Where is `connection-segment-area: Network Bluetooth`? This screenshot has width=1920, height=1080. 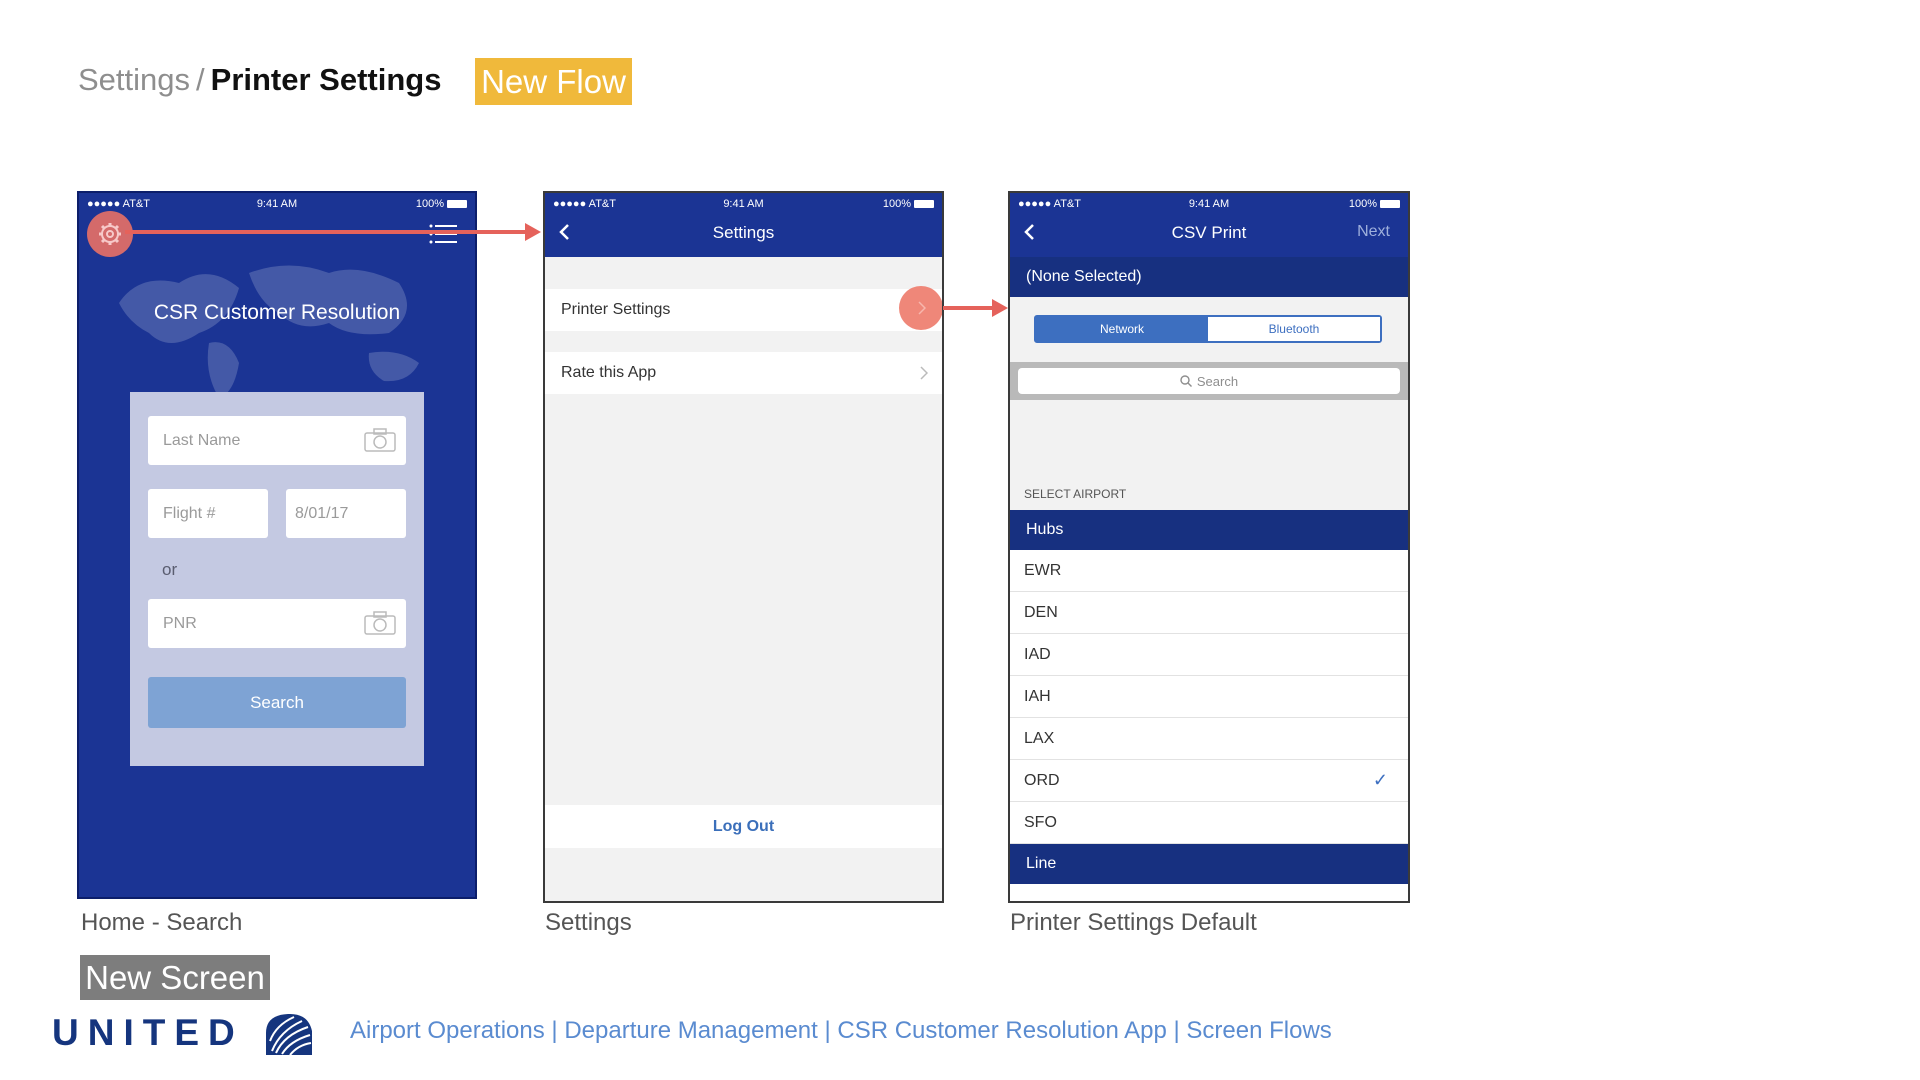 connection-segment-area: Network Bluetooth is located at coordinates (1209, 329).